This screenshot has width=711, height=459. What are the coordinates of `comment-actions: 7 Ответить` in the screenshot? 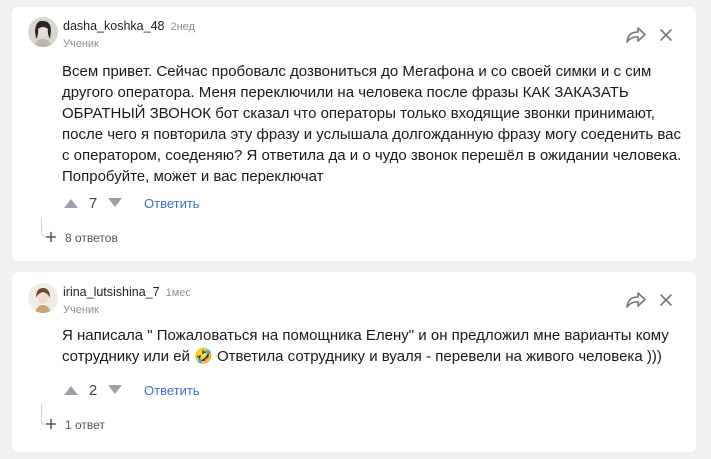 It's located at (131, 203).